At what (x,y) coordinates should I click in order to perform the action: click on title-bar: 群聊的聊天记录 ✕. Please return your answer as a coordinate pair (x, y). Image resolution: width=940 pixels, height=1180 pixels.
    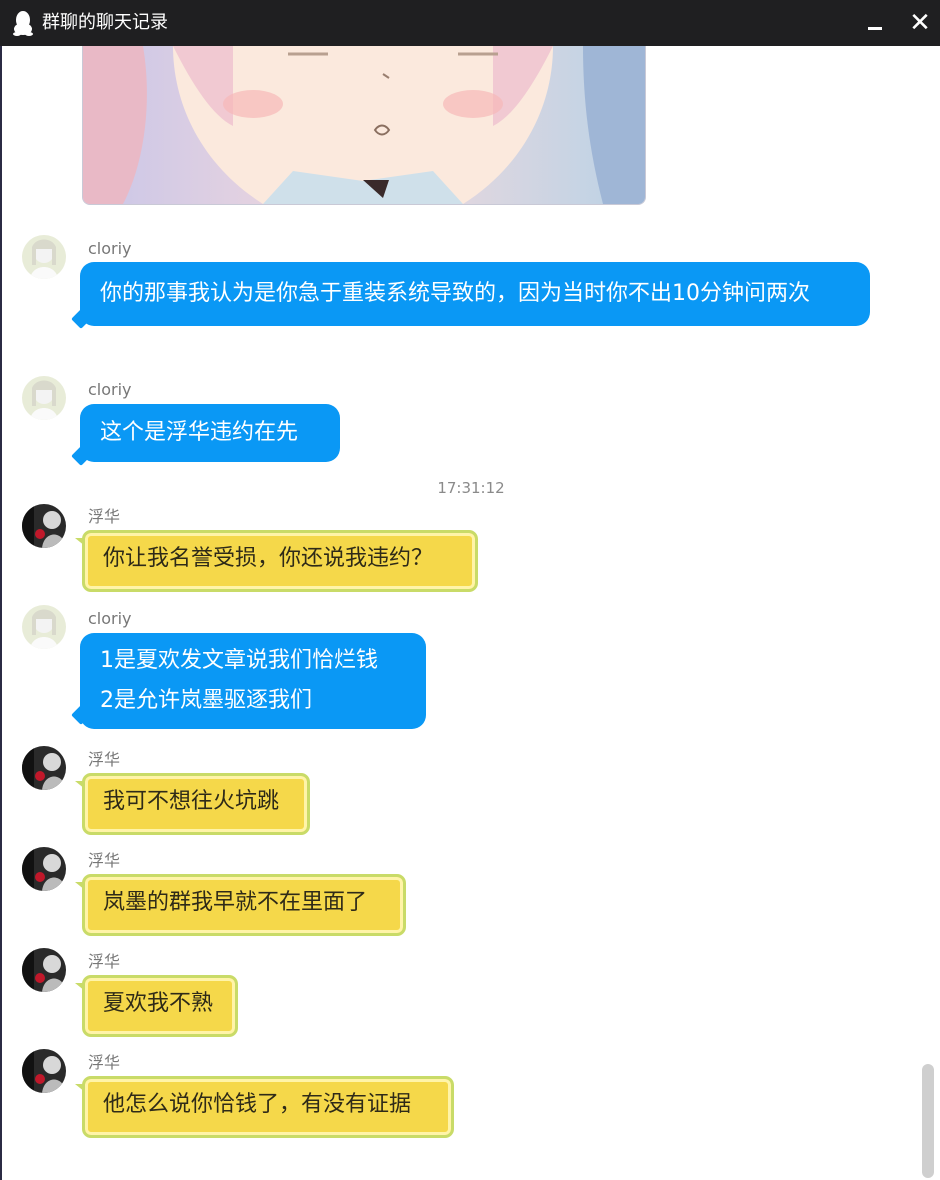
    Looking at the image, I should click on (470, 23).